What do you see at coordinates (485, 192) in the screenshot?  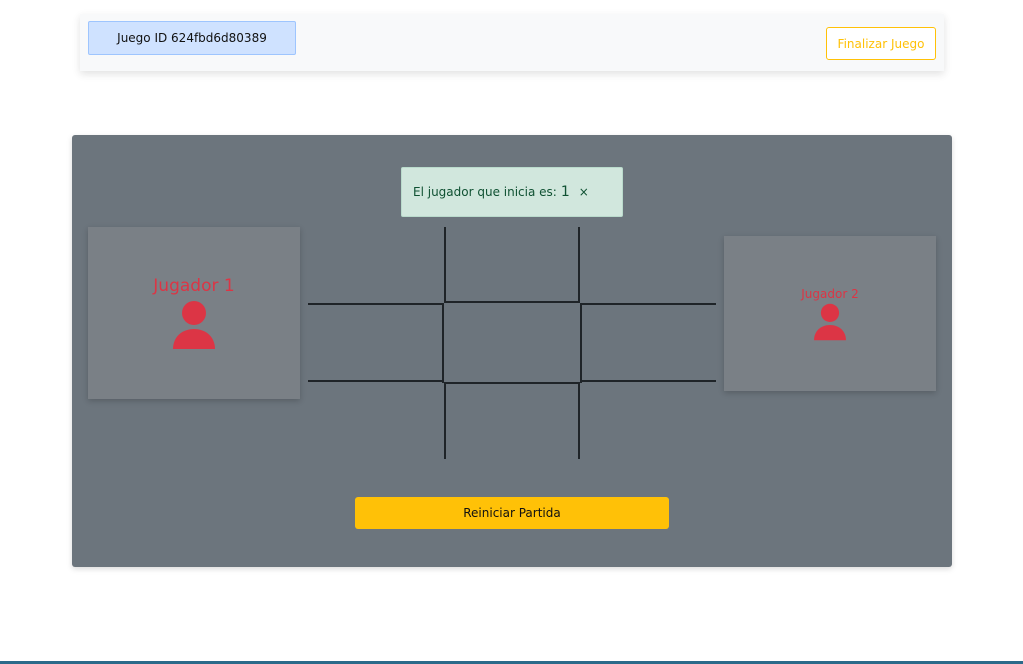 I see `alert-message: El jugador que inicia es:` at bounding box center [485, 192].